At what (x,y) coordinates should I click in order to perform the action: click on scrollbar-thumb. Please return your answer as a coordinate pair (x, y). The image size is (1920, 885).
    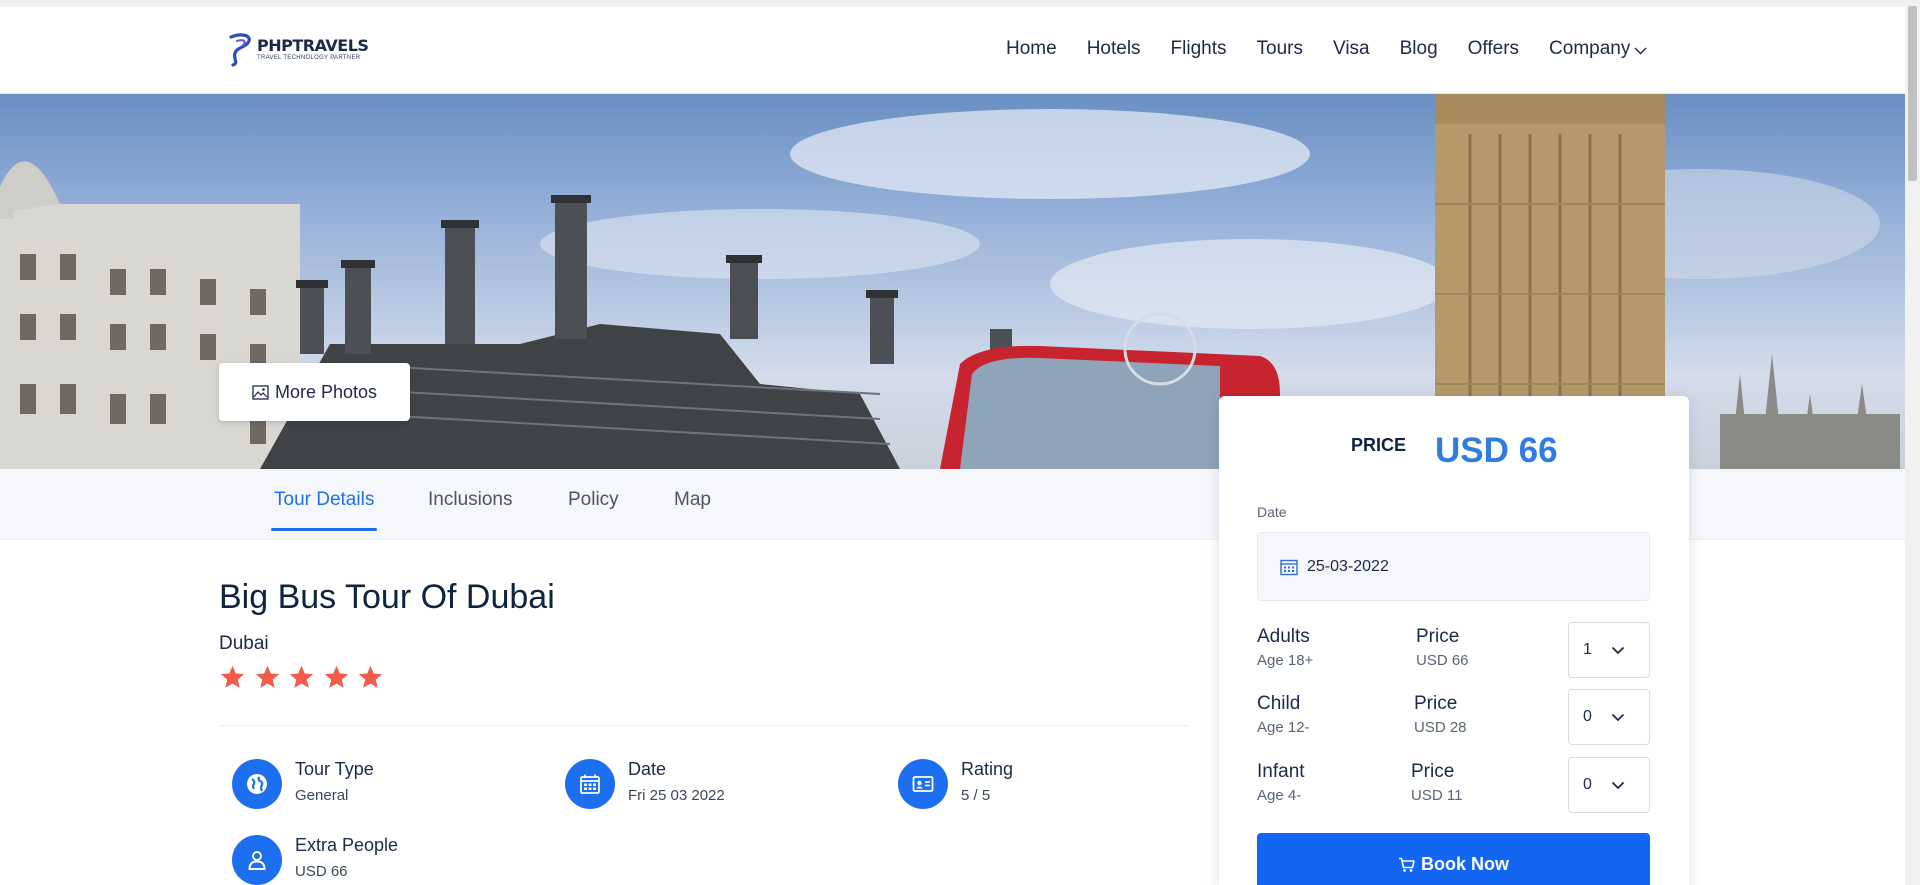
    Looking at the image, I should click on (1912, 93).